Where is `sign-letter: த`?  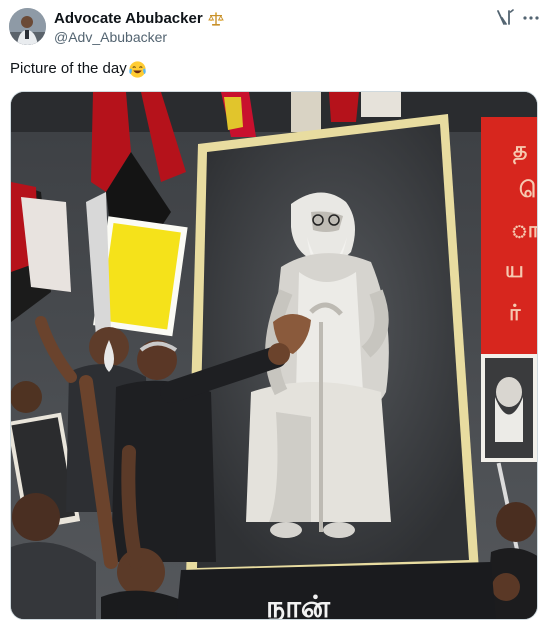
sign-letter: த is located at coordinates (520, 151).